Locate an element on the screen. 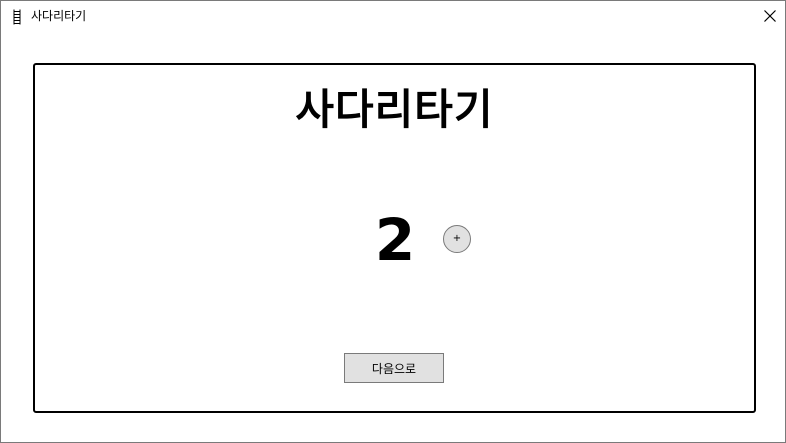 The image size is (786, 443). title-bar: 사다리타기 is located at coordinates (393, 16).